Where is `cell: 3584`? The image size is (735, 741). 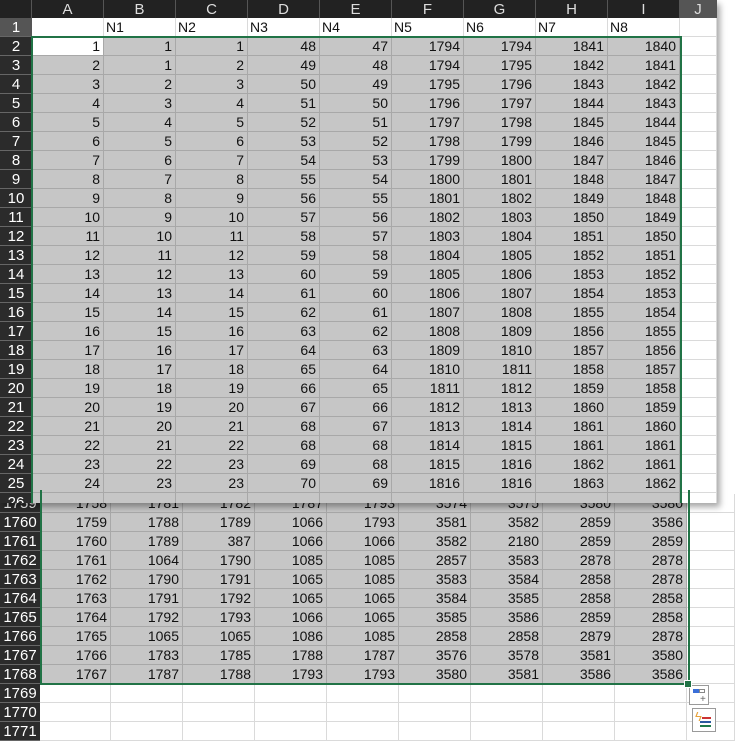 cell: 3584 is located at coordinates (435, 598).